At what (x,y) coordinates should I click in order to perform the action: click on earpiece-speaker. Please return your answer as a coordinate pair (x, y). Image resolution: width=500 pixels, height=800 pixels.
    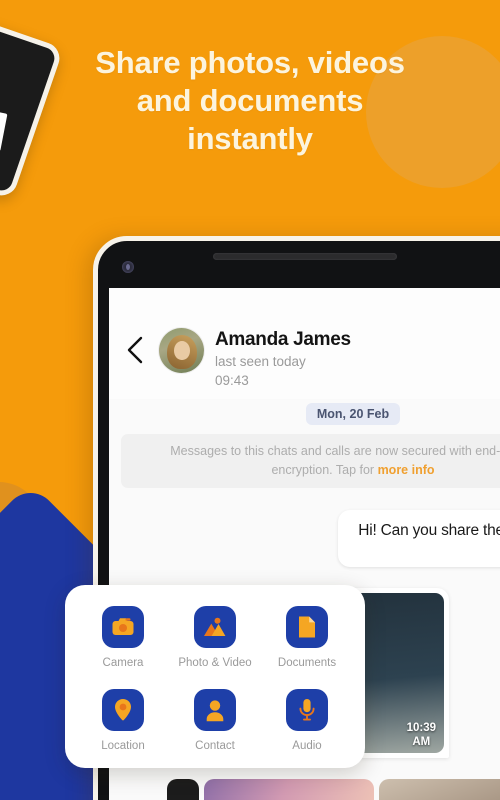
    Looking at the image, I should click on (305, 256).